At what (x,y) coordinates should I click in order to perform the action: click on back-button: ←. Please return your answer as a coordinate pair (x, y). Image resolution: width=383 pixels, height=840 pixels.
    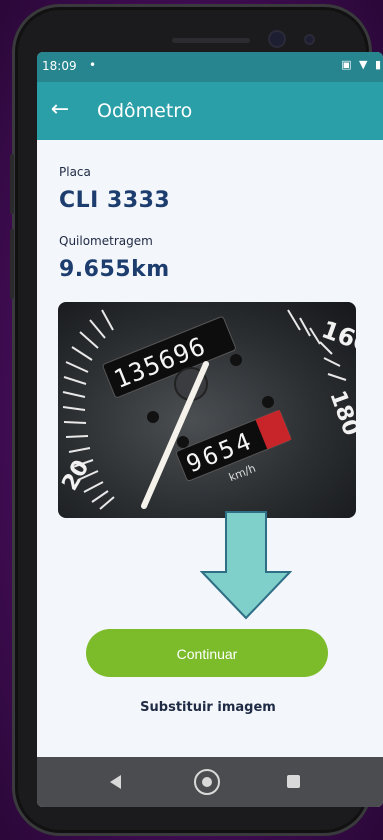
    Looking at the image, I should click on (60, 110).